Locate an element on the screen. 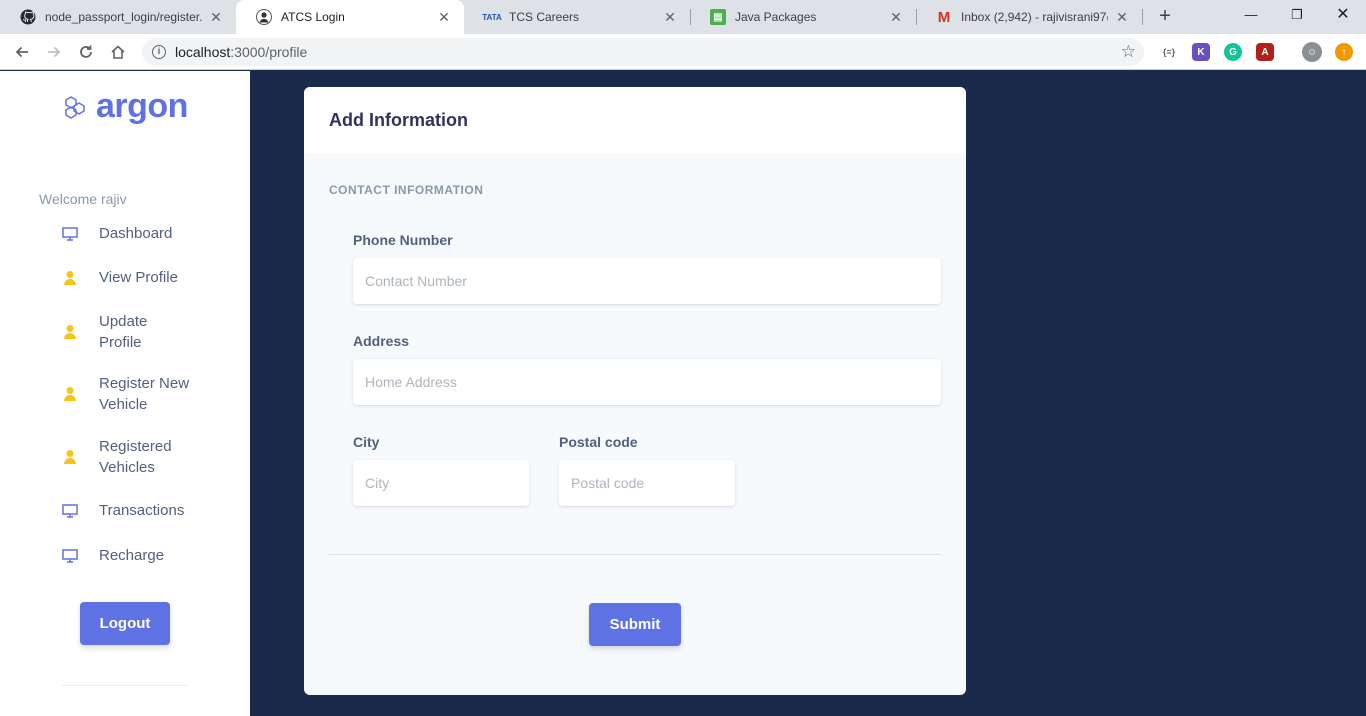  welcome-text: Welcome rajiv is located at coordinates (83, 199).